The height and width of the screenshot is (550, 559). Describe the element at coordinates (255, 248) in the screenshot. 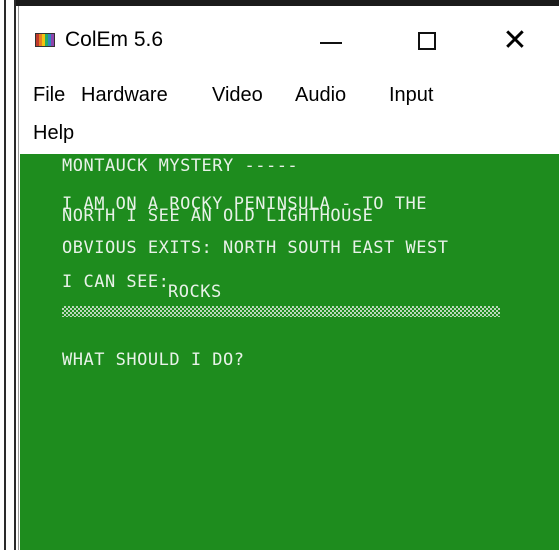

I see `exits-line: OBVIOUS EXITS: NORTH SOUTH EAST WEST` at that location.